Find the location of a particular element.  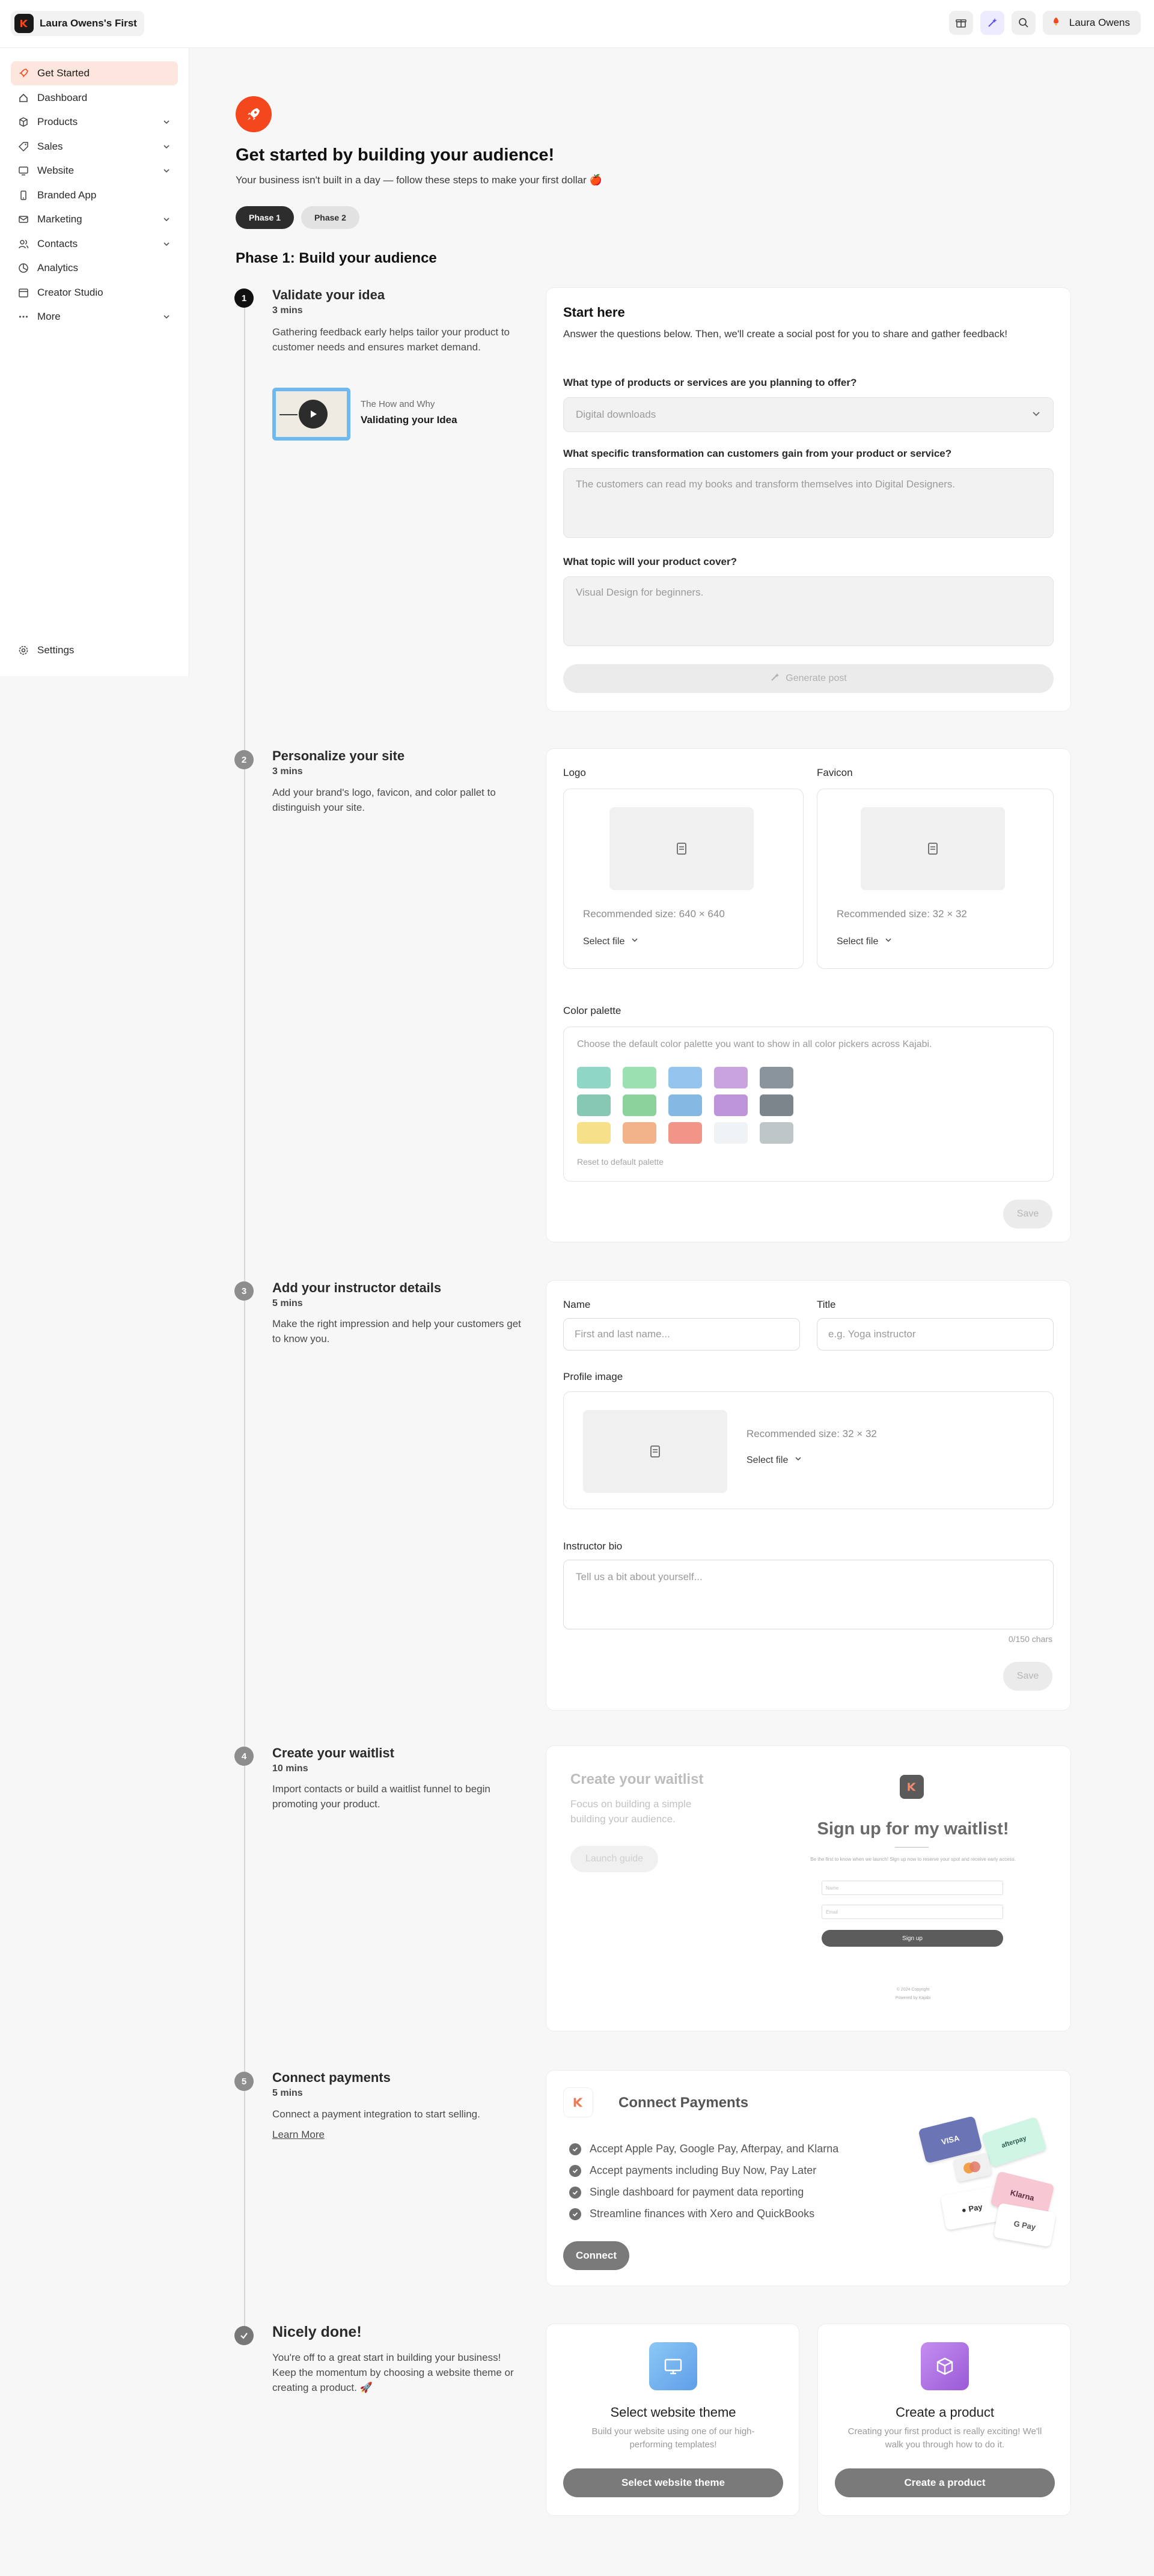

generate-post-button: Generate post is located at coordinates (808, 678).